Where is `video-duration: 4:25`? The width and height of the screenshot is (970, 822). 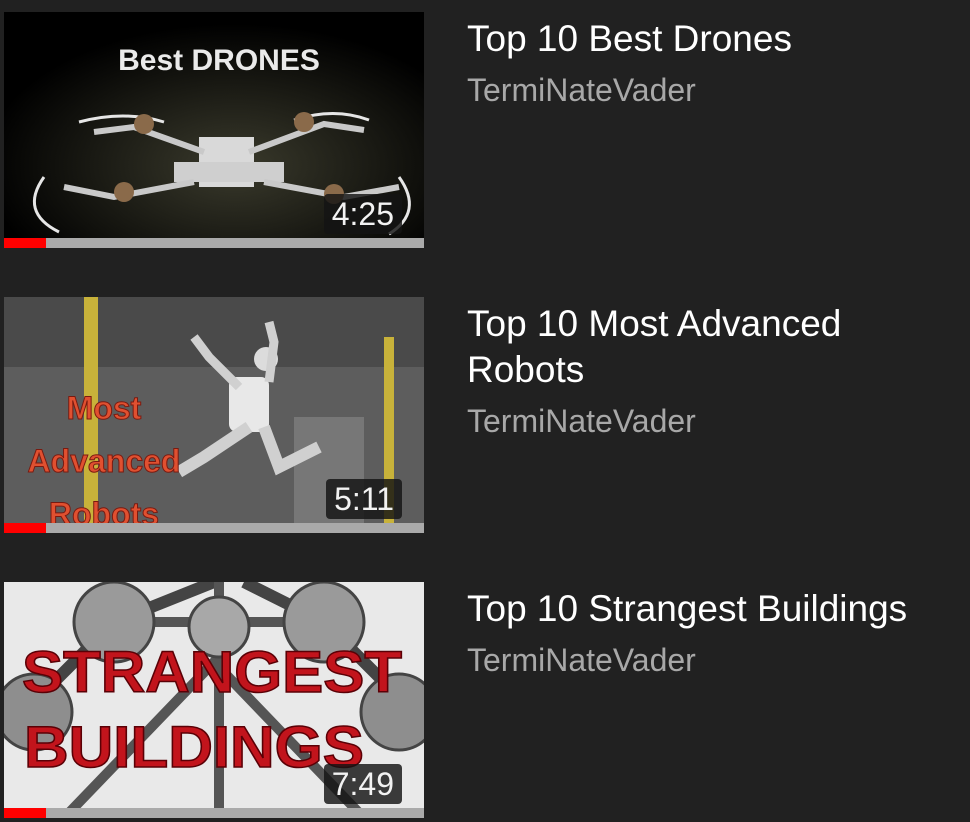 video-duration: 4:25 is located at coordinates (362, 214).